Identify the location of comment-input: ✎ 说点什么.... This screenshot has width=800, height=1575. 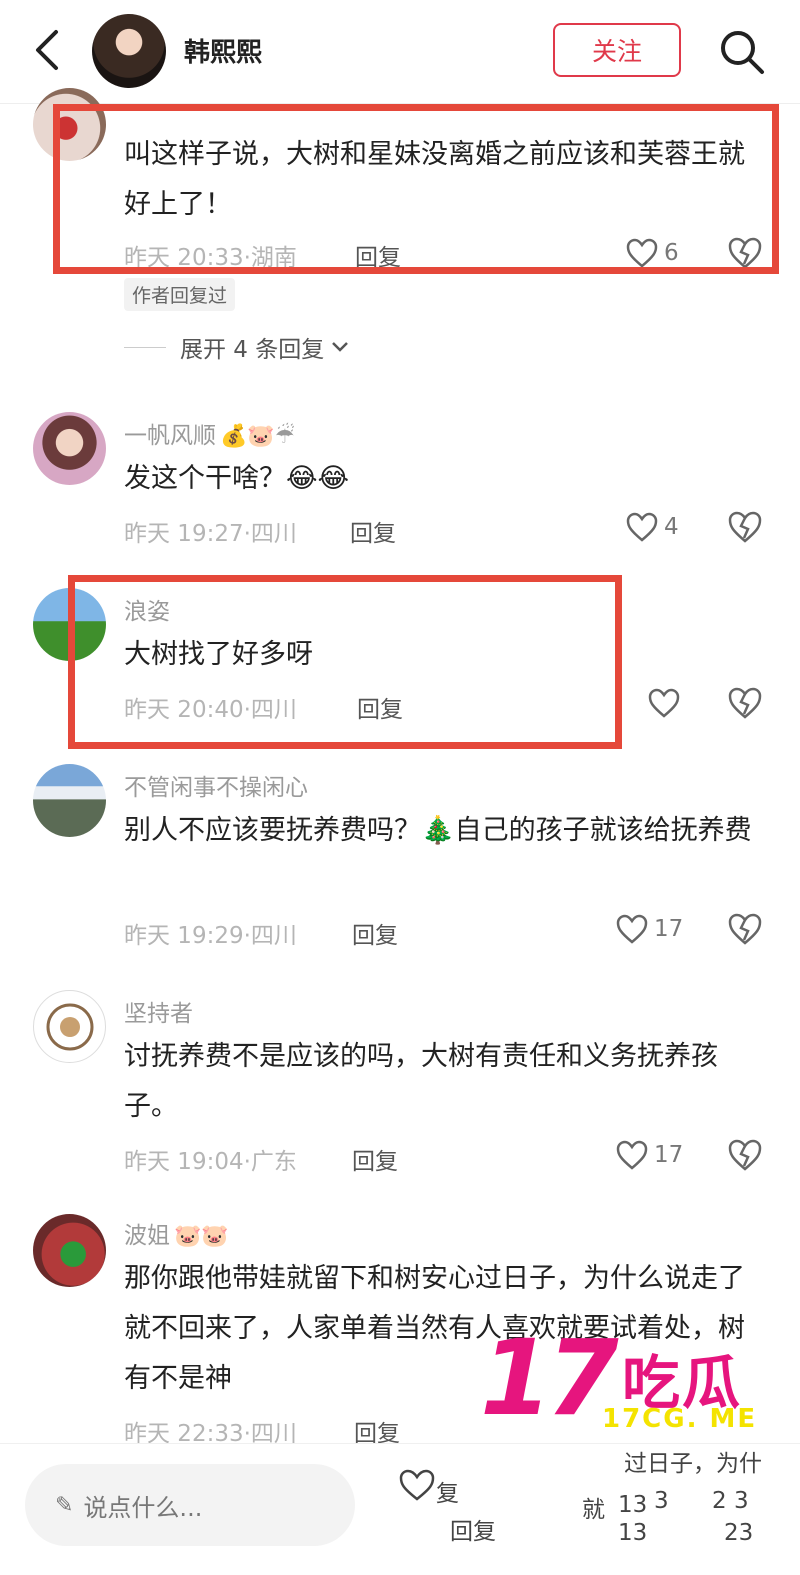
(190, 1505).